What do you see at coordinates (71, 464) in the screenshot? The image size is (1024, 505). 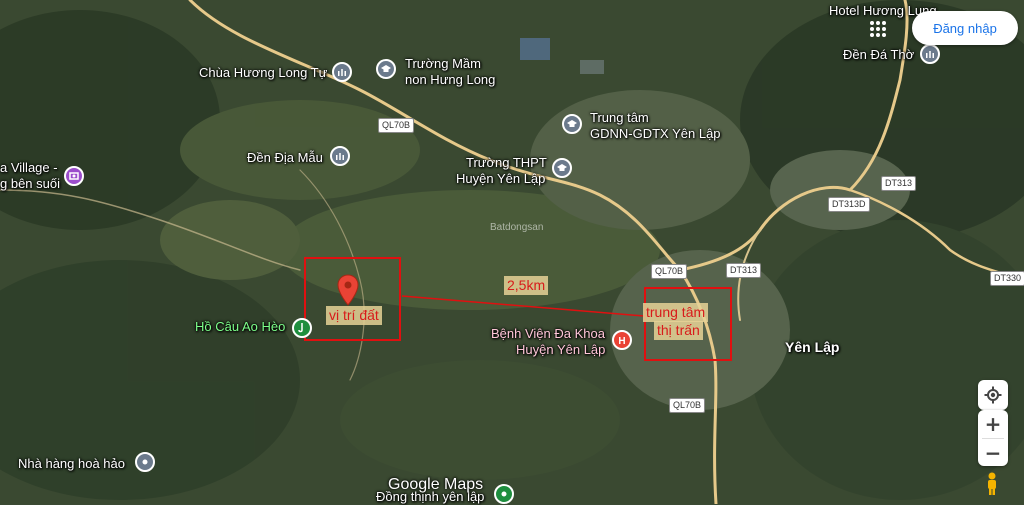 I see `place-nha-hang: Nhà hàng hoà hảo` at bounding box center [71, 464].